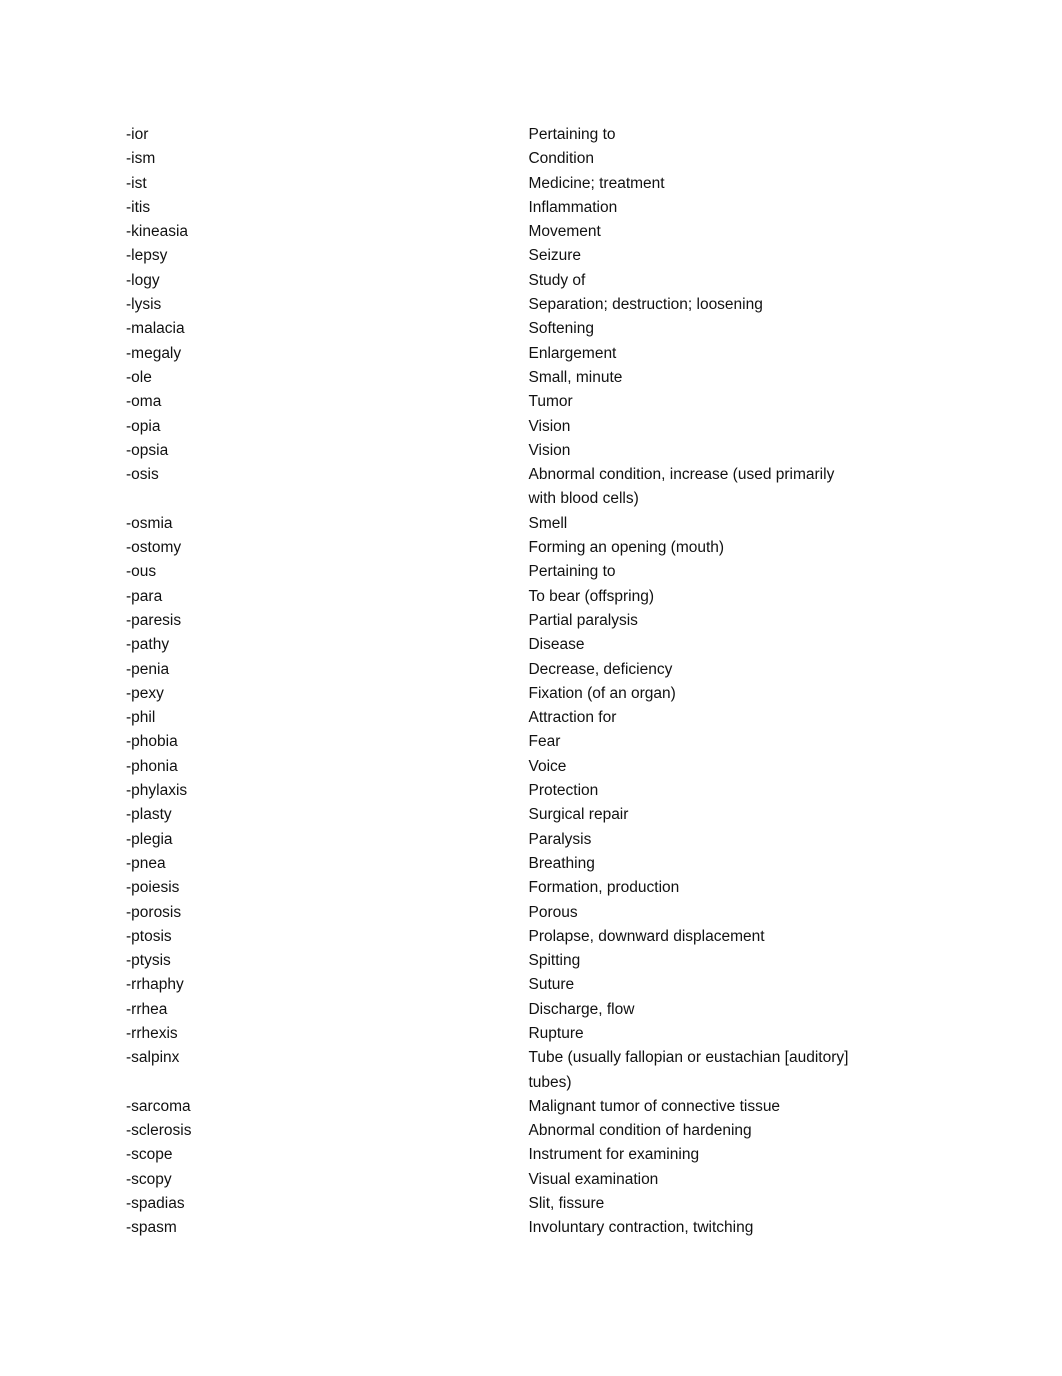 This screenshot has width=1062, height=1376. I want to click on suffix-term: -phobia, so click(152, 742).